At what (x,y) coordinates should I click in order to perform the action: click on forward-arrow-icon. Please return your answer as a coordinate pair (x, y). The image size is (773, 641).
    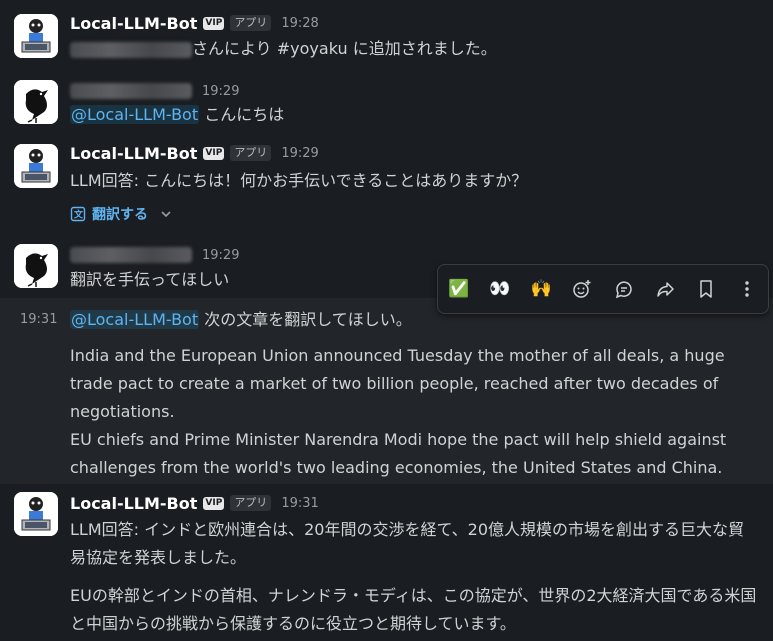
    Looking at the image, I should click on (665, 289).